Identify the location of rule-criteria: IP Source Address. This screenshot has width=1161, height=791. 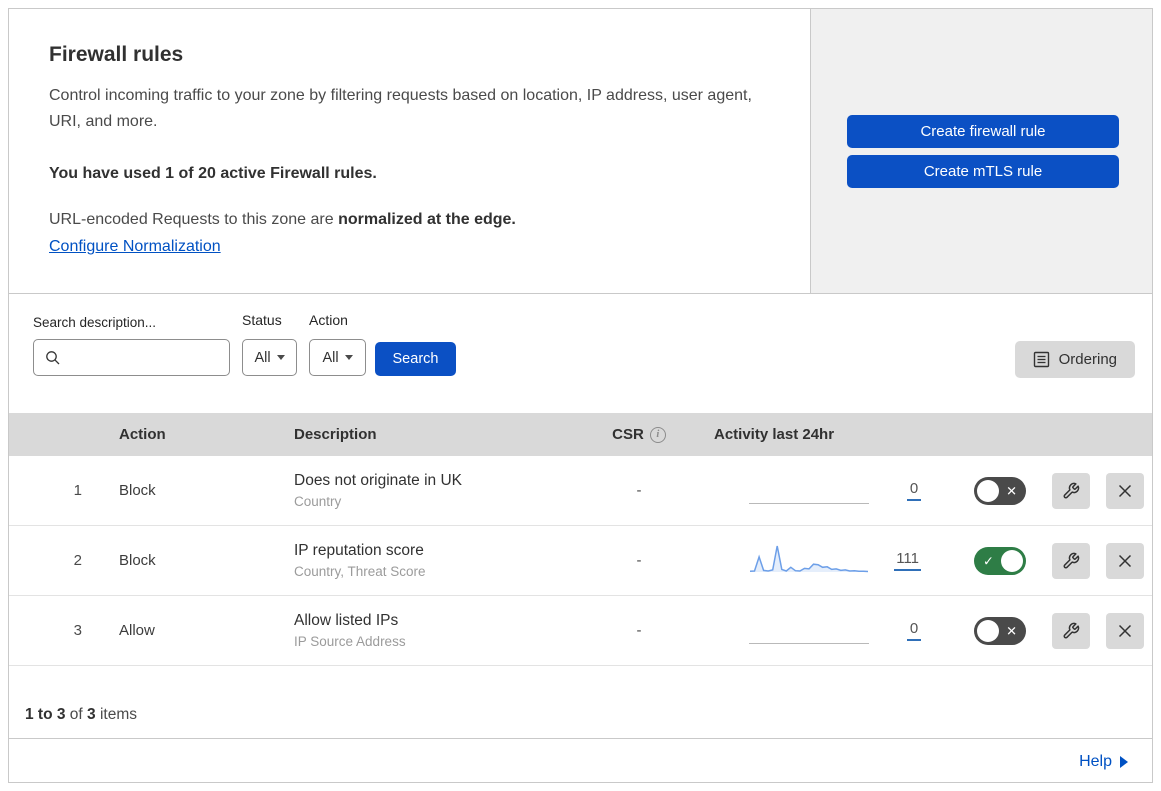
(350, 641).